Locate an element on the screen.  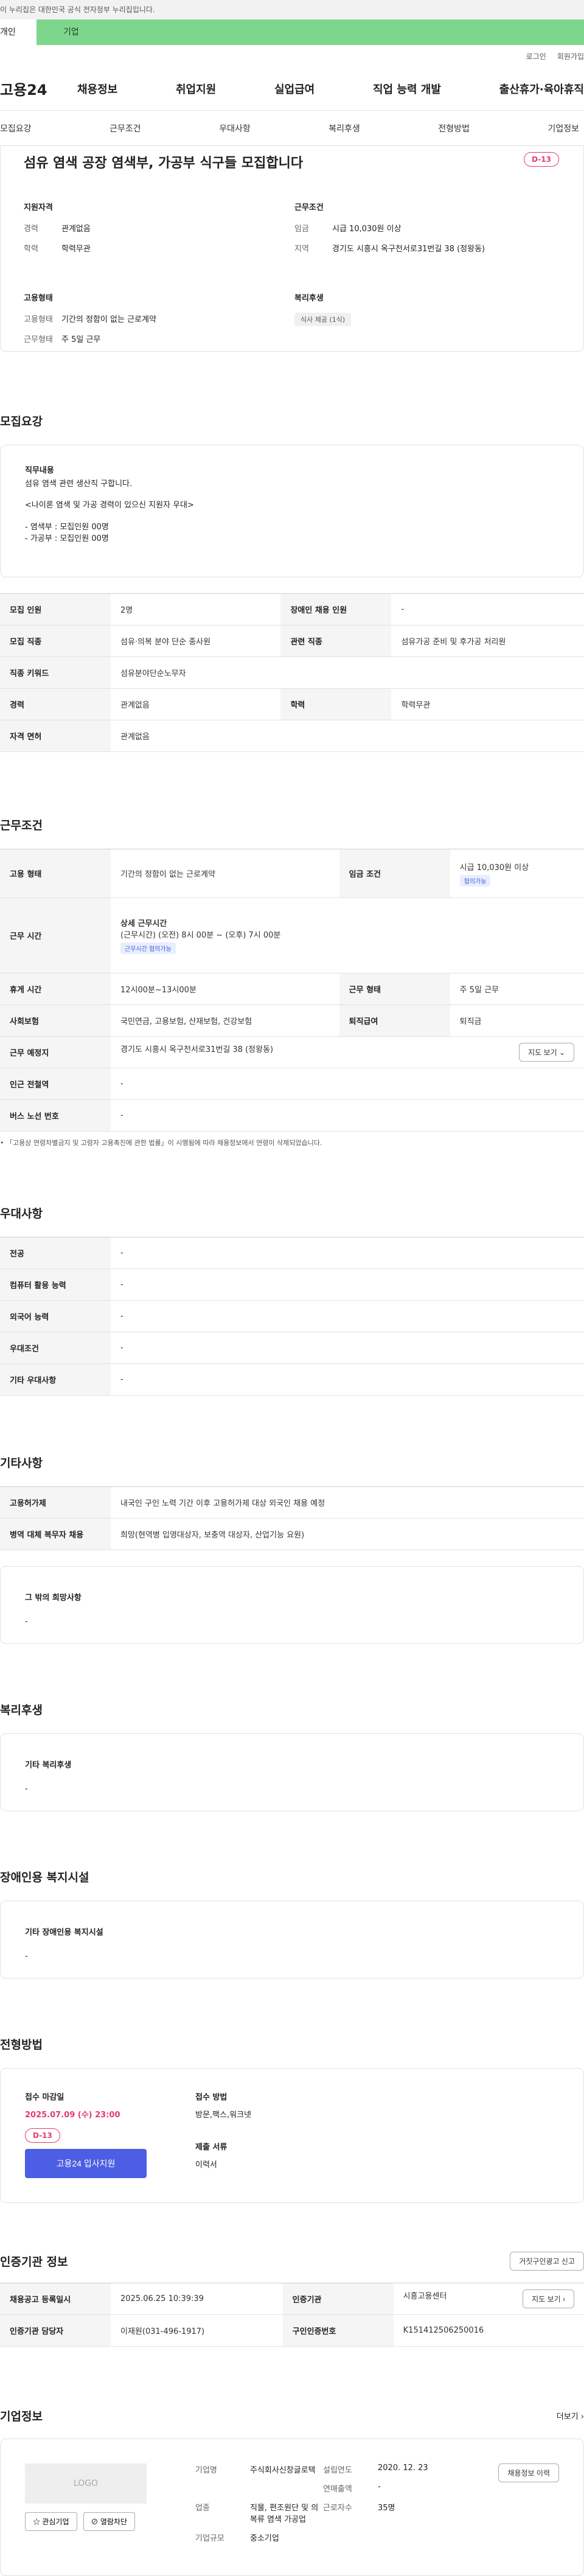
tab-personal: 개인 is located at coordinates (18, 32).